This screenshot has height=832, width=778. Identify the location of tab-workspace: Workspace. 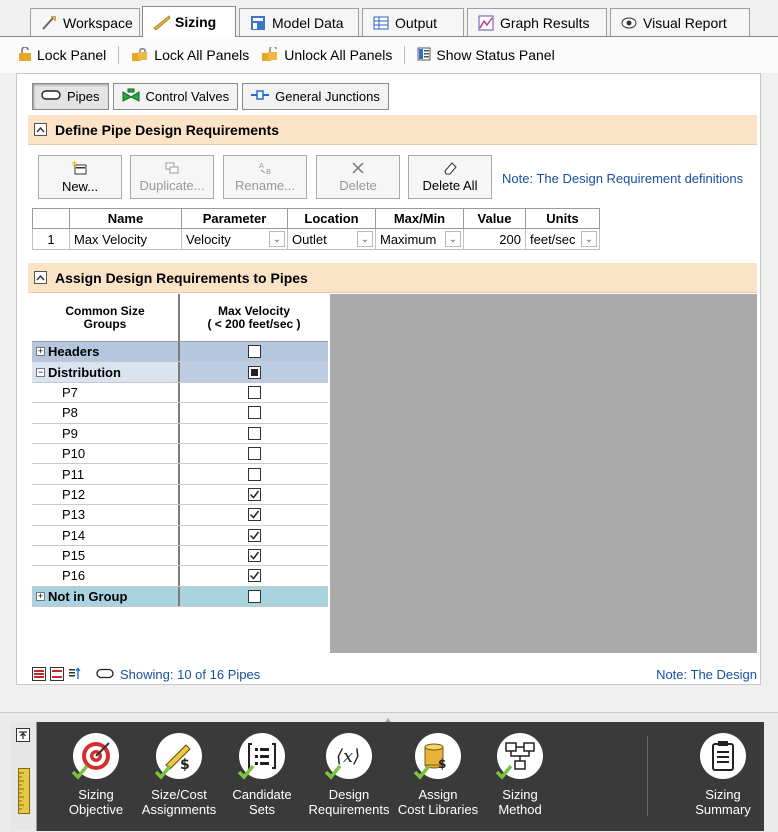
(85, 22).